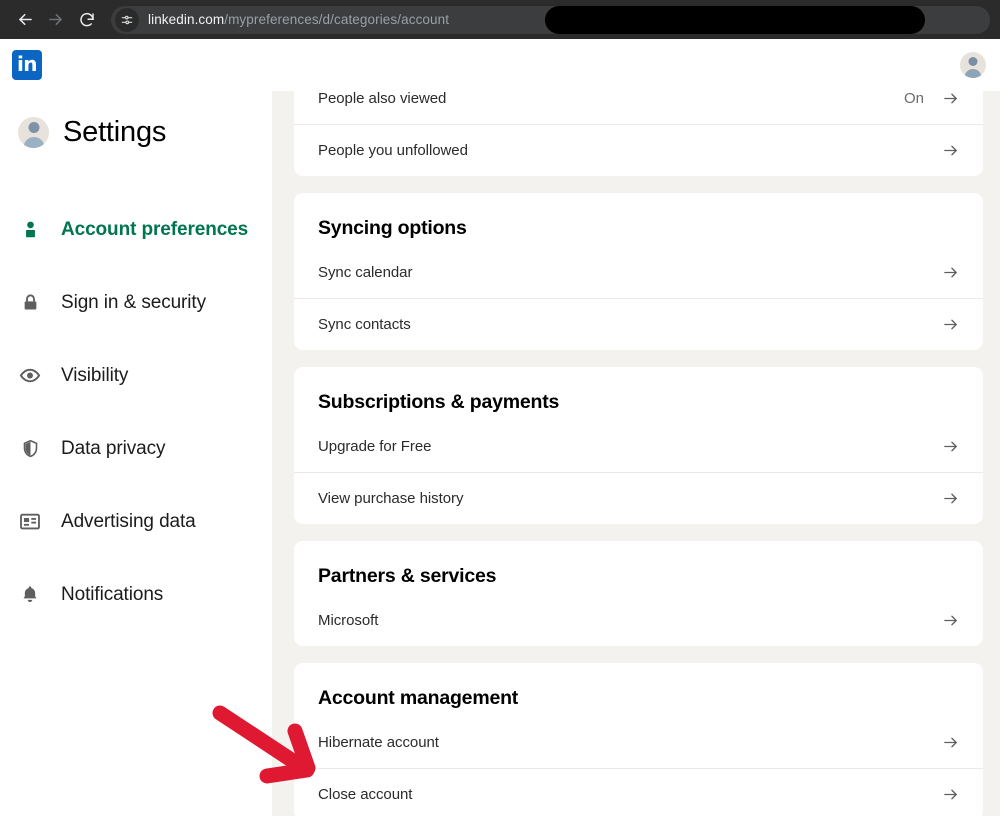 The width and height of the screenshot is (1000, 816). I want to click on sidebar-item-notifications: Notifications, so click(145, 594).